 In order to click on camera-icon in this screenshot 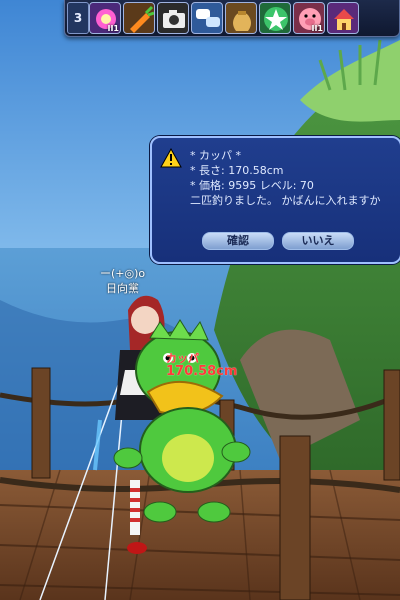, I will do `click(174, 19)`.